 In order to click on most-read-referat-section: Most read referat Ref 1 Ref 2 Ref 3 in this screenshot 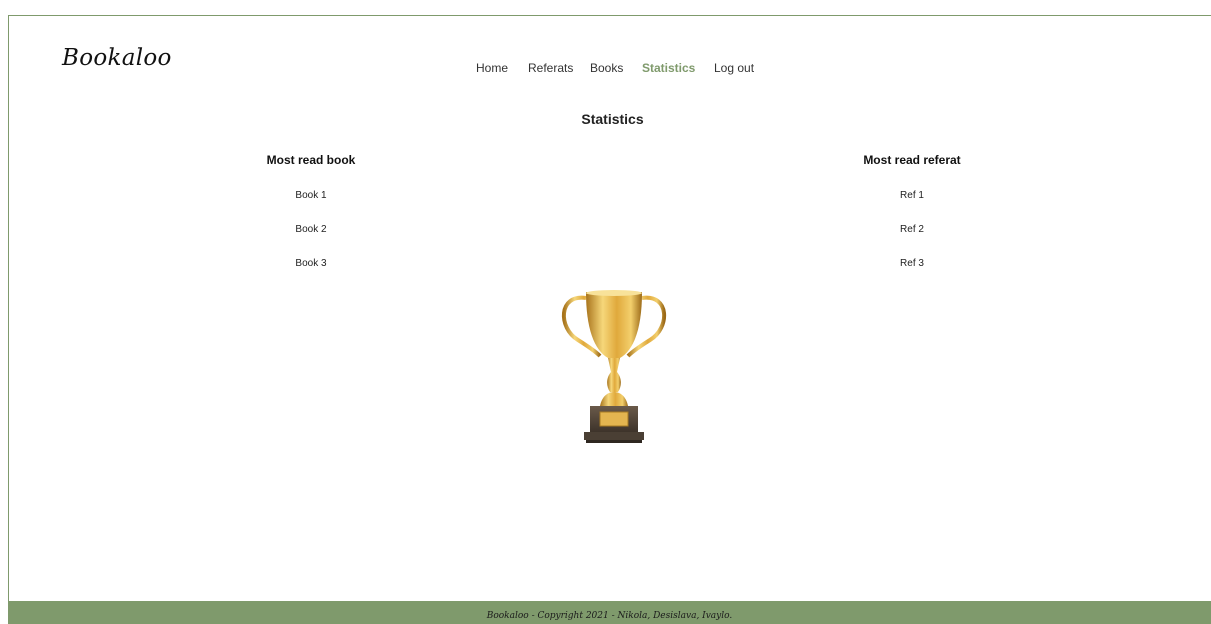, I will do `click(912, 221)`.